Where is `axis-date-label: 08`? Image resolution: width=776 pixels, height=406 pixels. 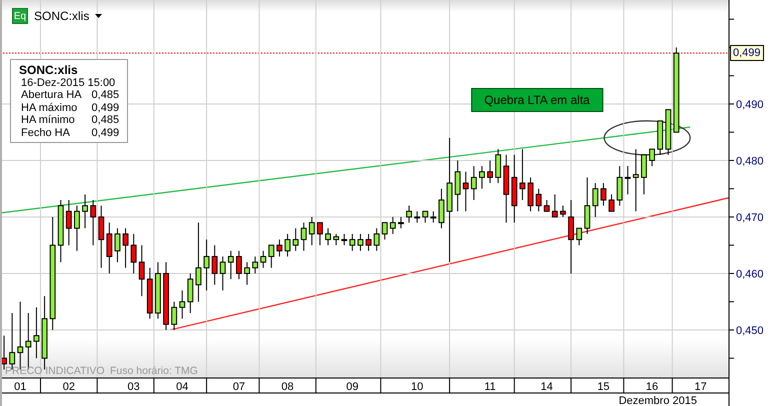
axis-date-label: 08 is located at coordinates (287, 387).